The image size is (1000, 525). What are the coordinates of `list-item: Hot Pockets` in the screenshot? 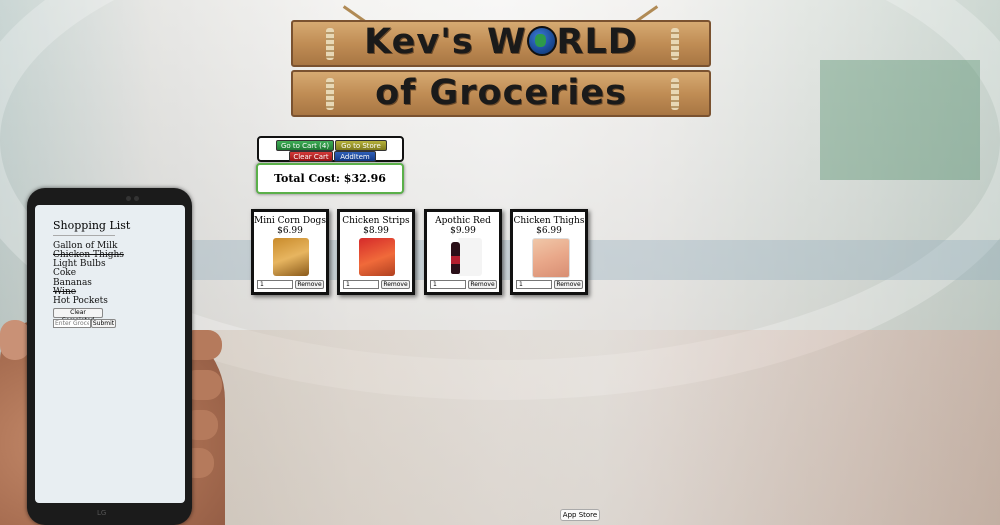 It's located at (80, 301).